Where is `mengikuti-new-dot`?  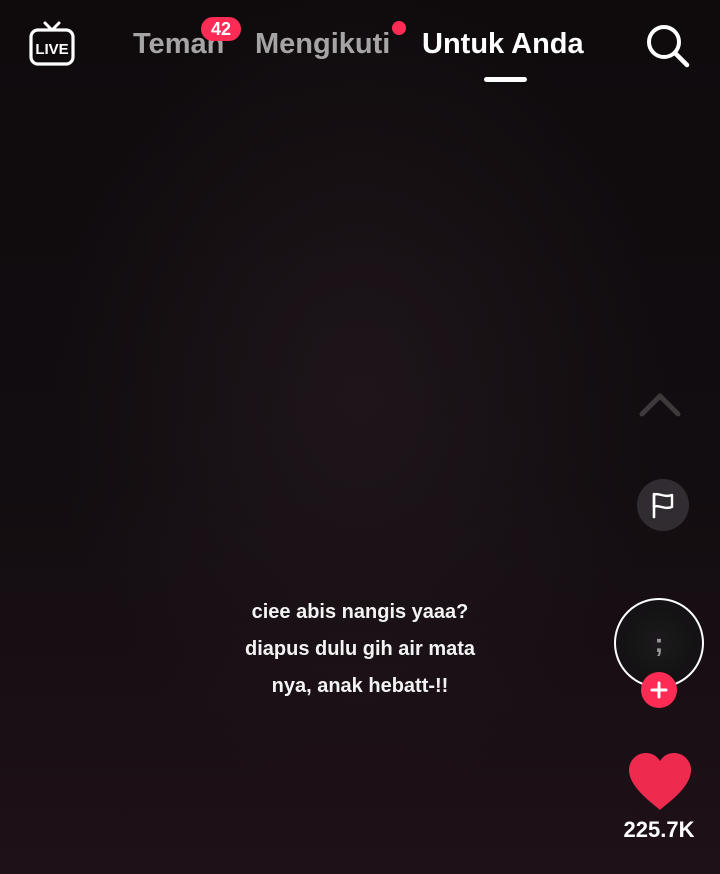 mengikuti-new-dot is located at coordinates (399, 28).